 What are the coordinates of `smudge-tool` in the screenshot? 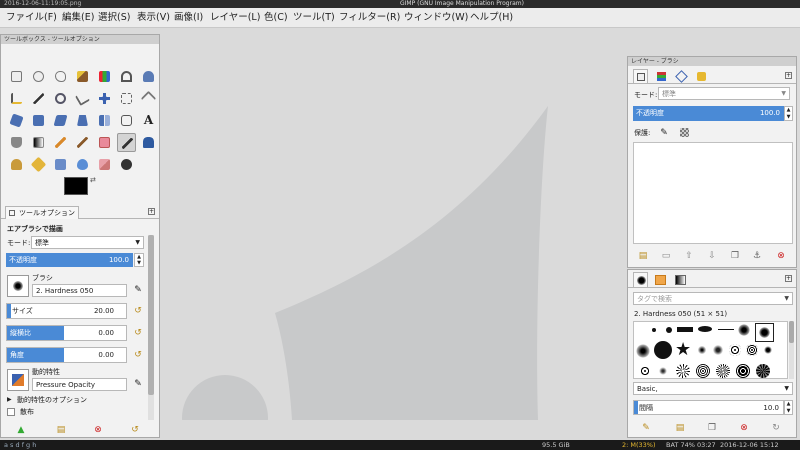 It's located at (104, 164).